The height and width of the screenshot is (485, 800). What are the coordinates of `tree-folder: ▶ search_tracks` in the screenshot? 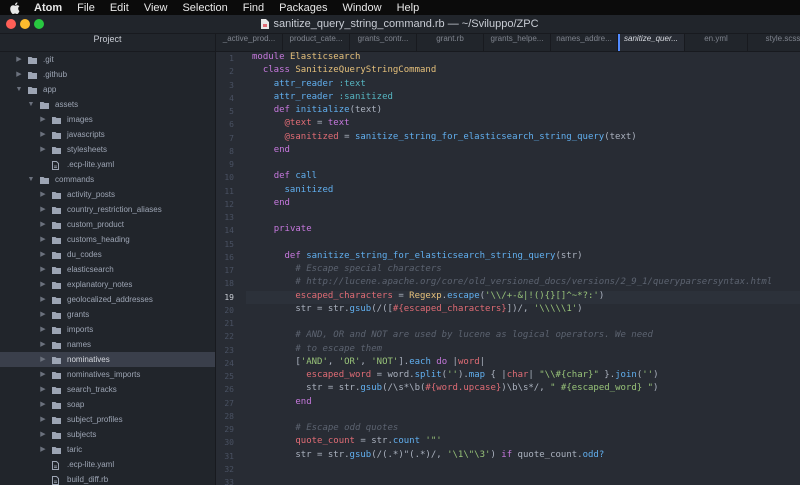 It's located at (107, 389).